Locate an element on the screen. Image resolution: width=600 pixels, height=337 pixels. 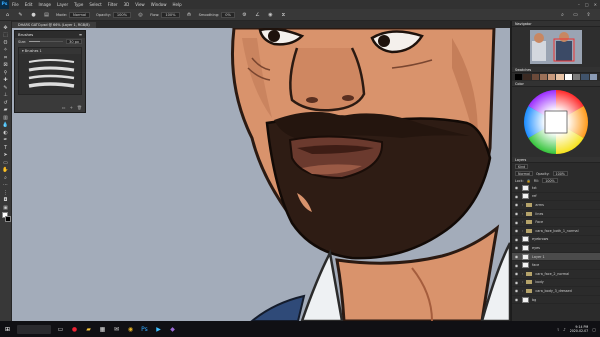
panel-menu-icon: ≡ is located at coordinates (80, 34).